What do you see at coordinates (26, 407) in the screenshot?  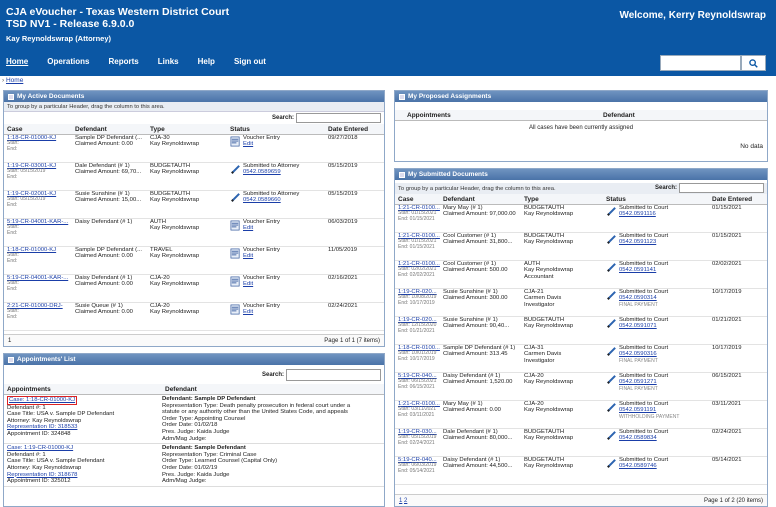 I see `defendant-number: Defendant #: 1` at bounding box center [26, 407].